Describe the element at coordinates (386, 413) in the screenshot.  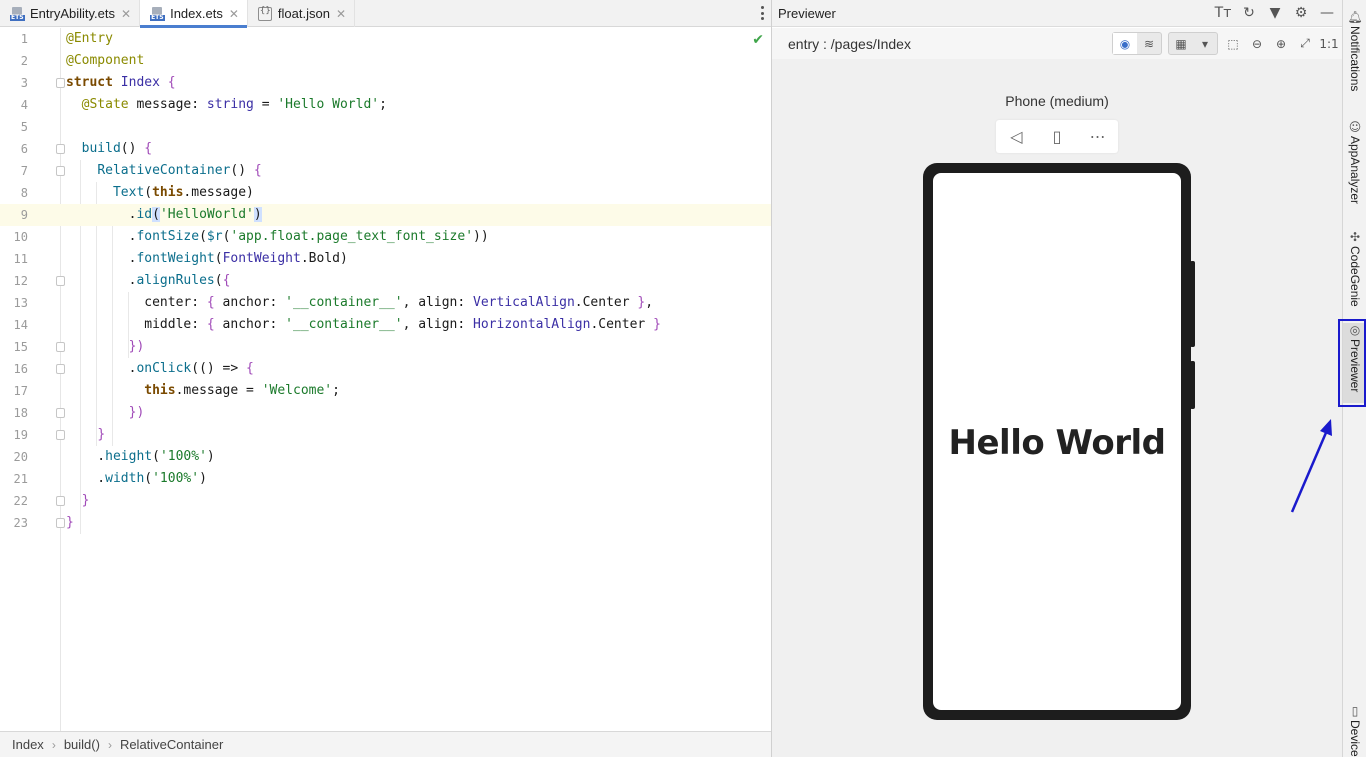
I see `code-line: 18 })` at that location.